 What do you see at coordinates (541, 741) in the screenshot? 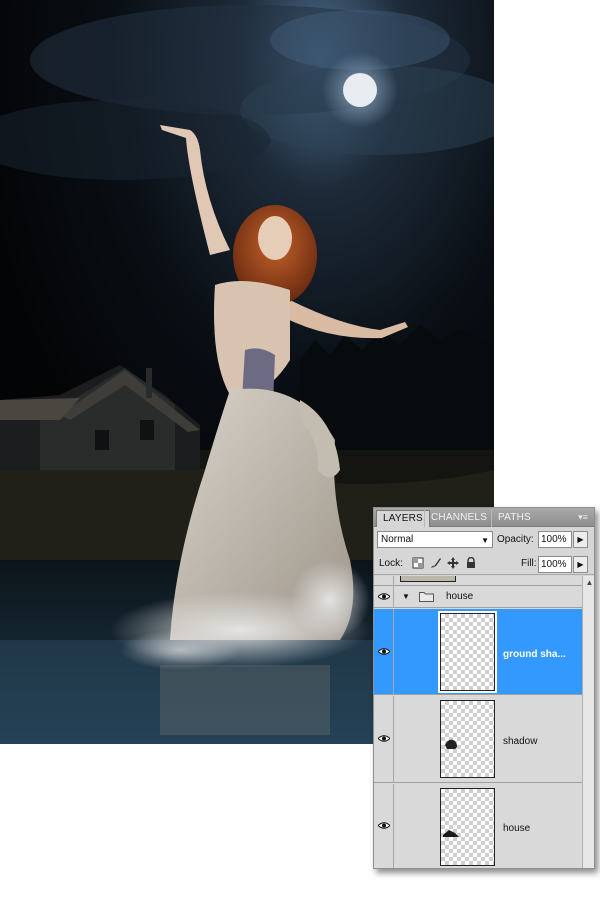
I see `layer-name: shadow` at bounding box center [541, 741].